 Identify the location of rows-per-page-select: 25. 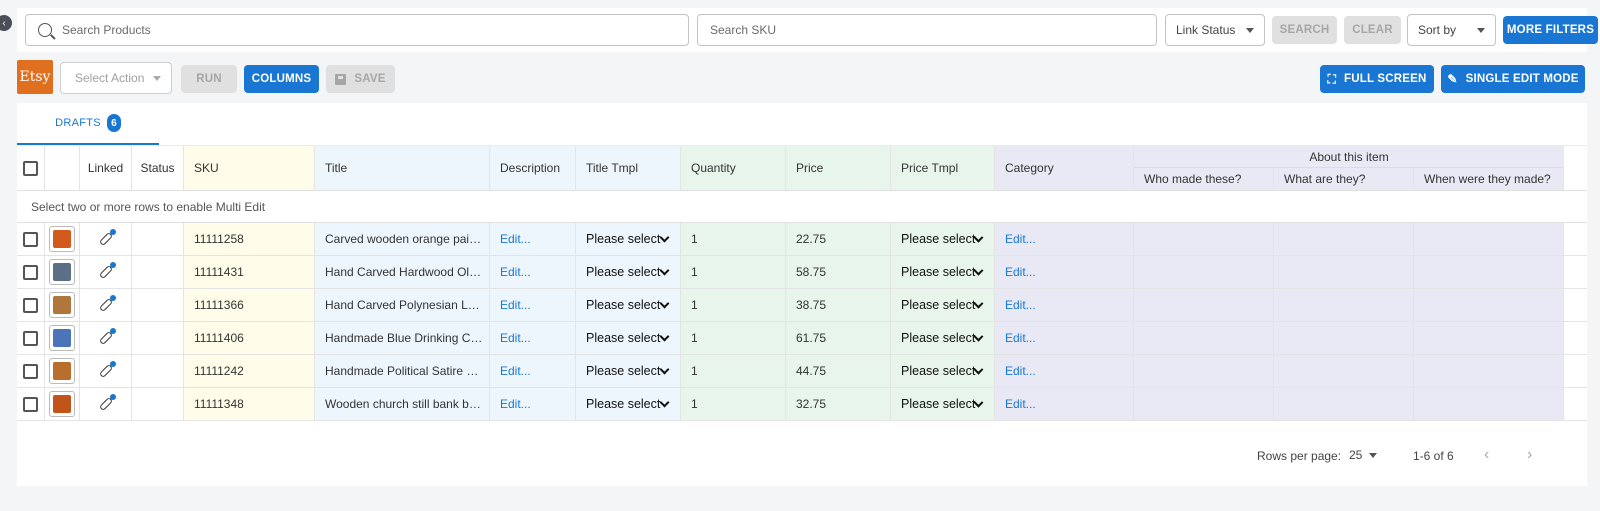
(1363, 455).